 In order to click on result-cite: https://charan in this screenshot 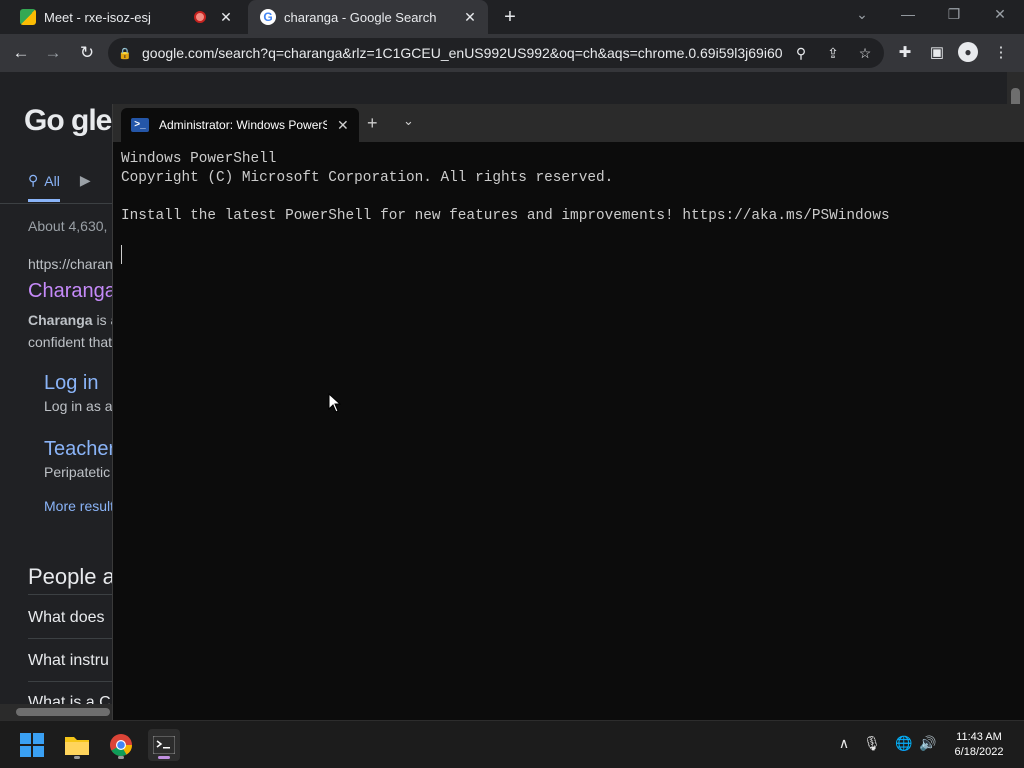, I will do `click(70, 264)`.